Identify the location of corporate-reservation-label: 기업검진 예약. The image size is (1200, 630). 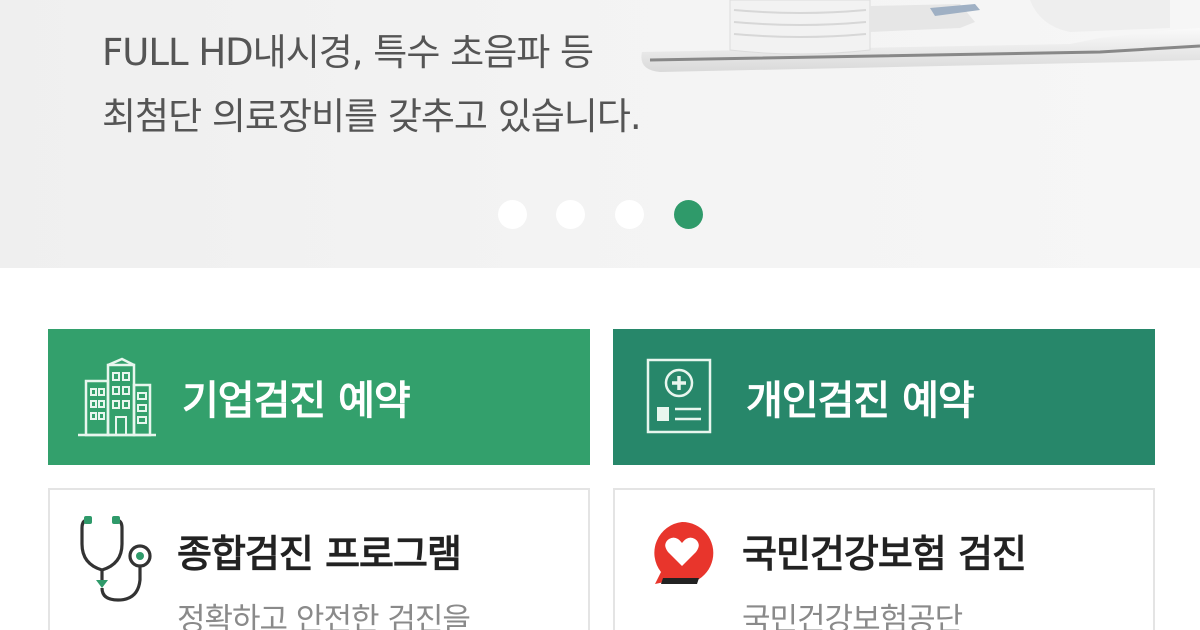
(296, 401).